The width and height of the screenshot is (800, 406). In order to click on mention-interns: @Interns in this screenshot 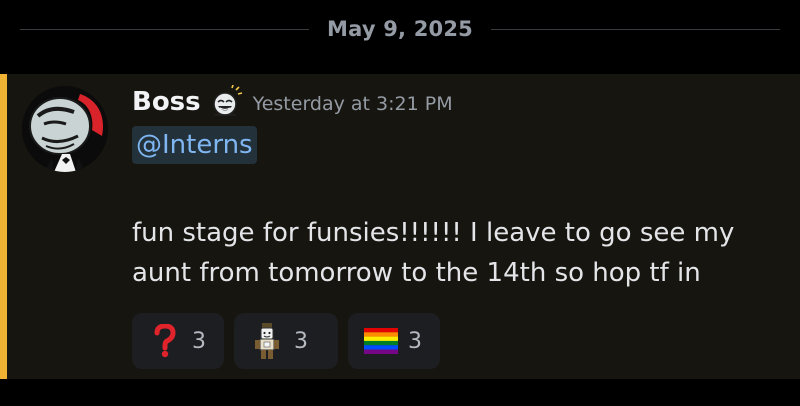, I will do `click(194, 145)`.